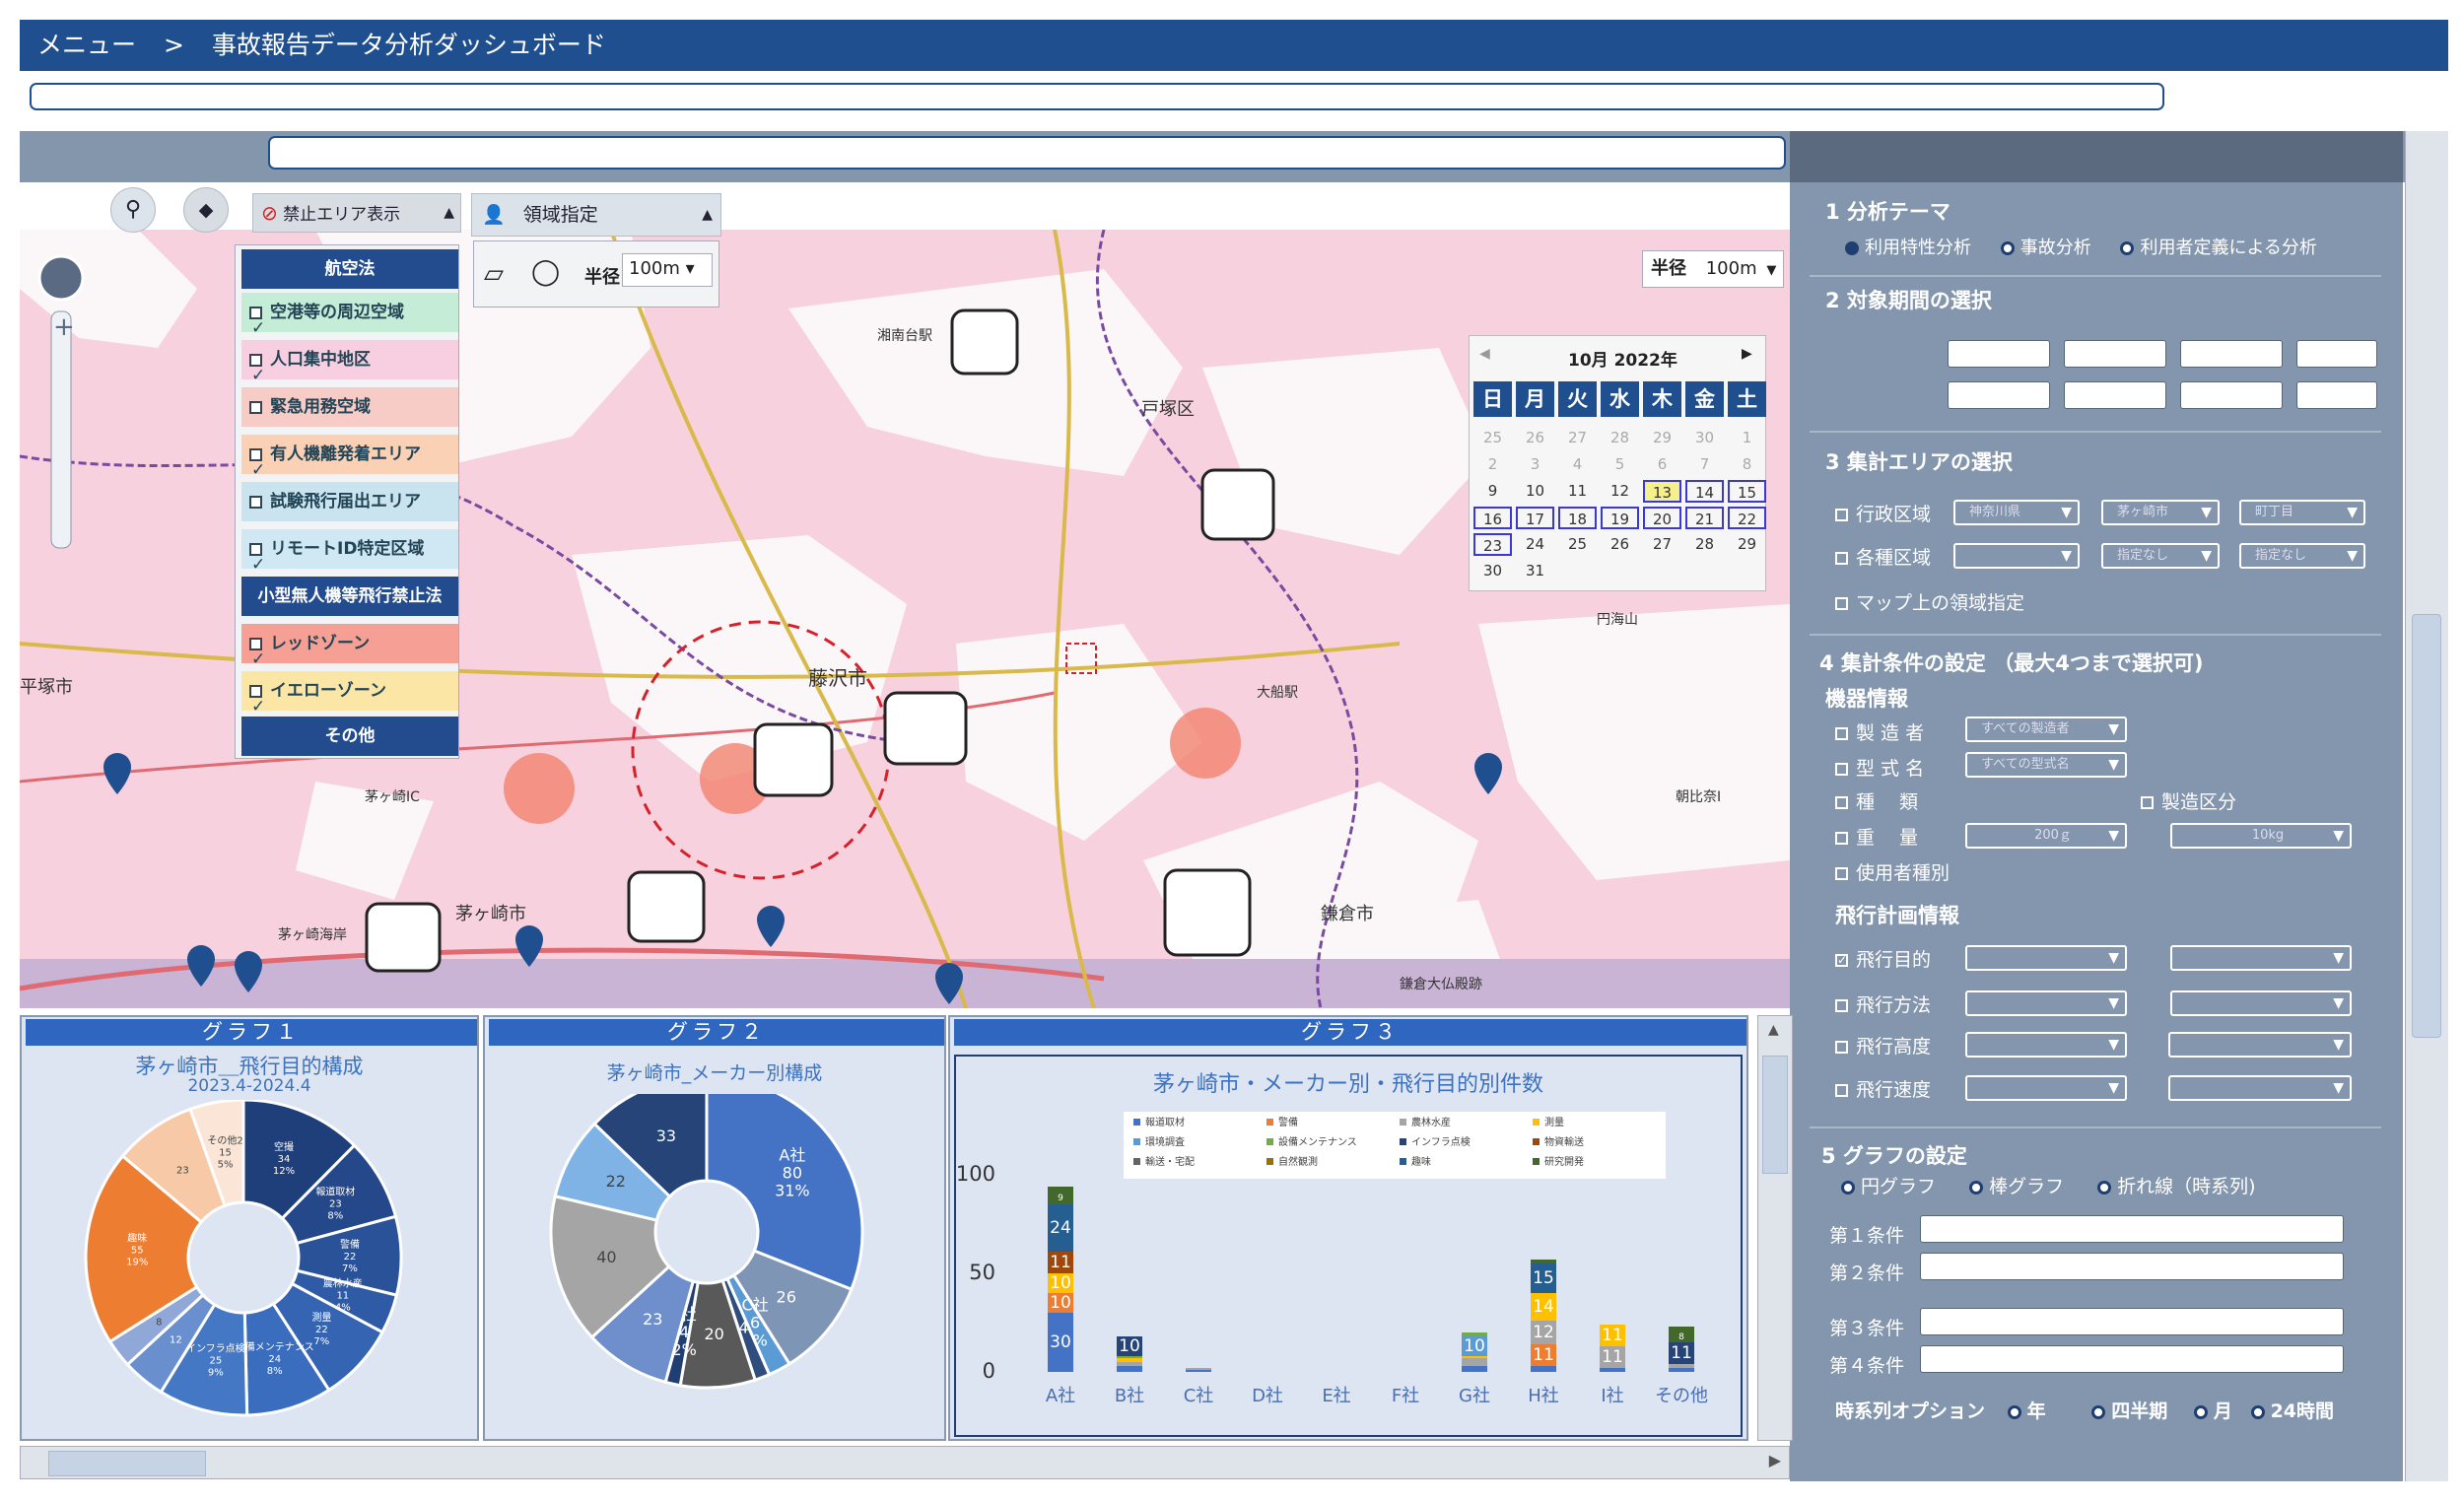  What do you see at coordinates (1883, 1045) in the screenshot?
I see `cond-altitude: 飛行高度` at bounding box center [1883, 1045].